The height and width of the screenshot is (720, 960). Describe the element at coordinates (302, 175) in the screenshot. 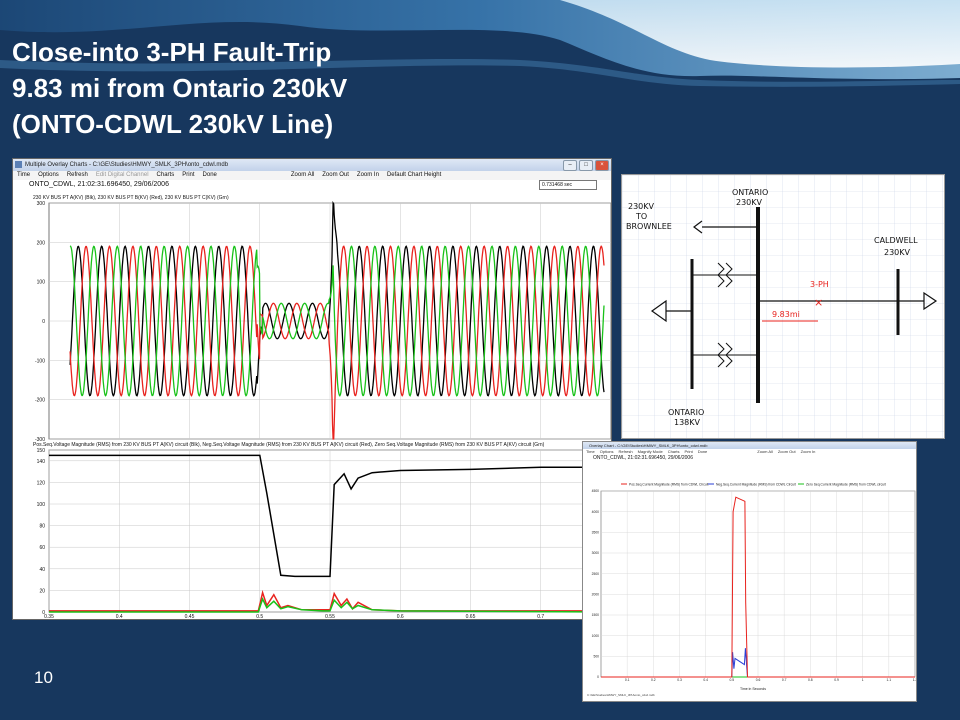

I see `menu-zoom-all: Zoom All` at that location.